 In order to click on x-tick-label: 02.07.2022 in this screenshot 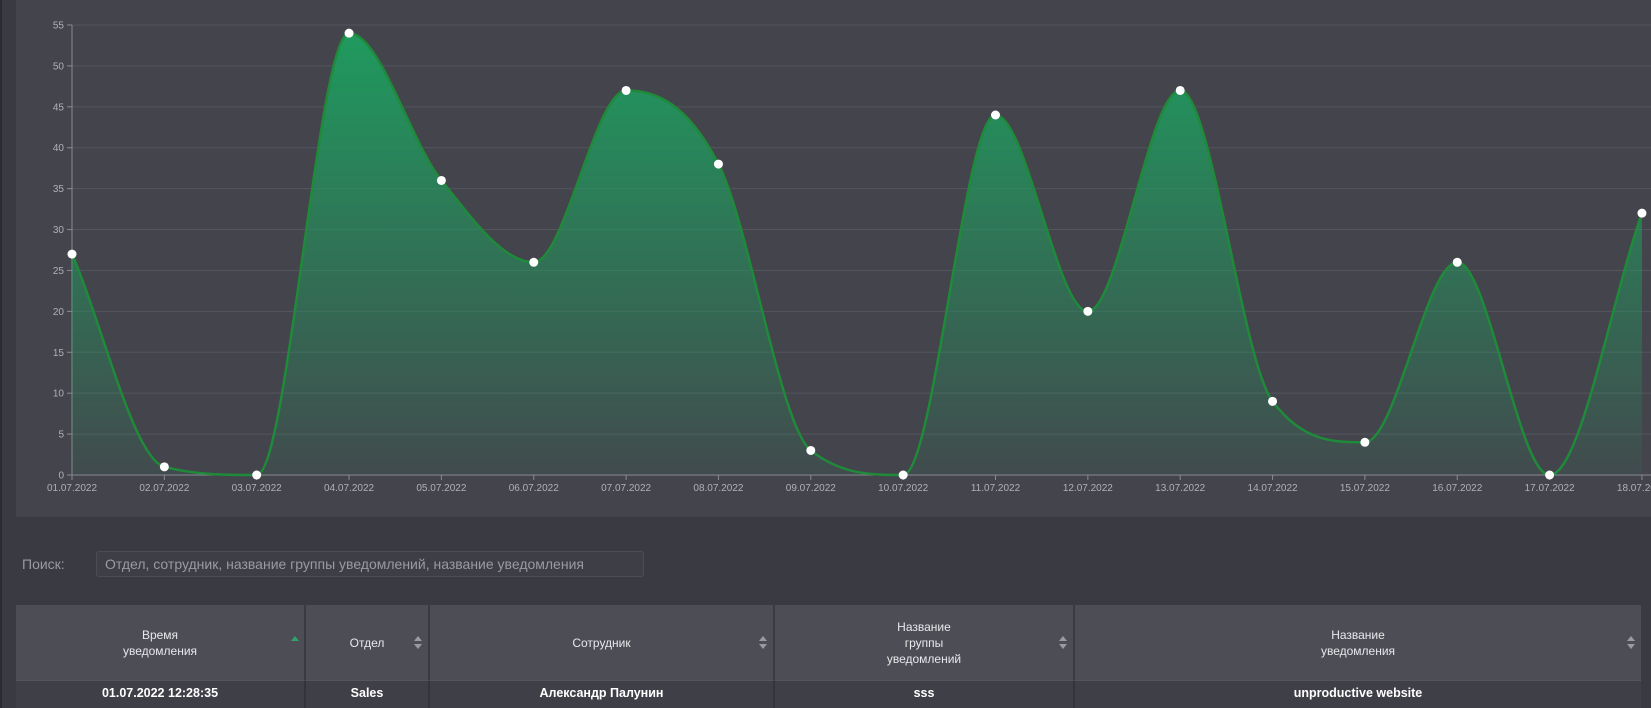, I will do `click(164, 488)`.